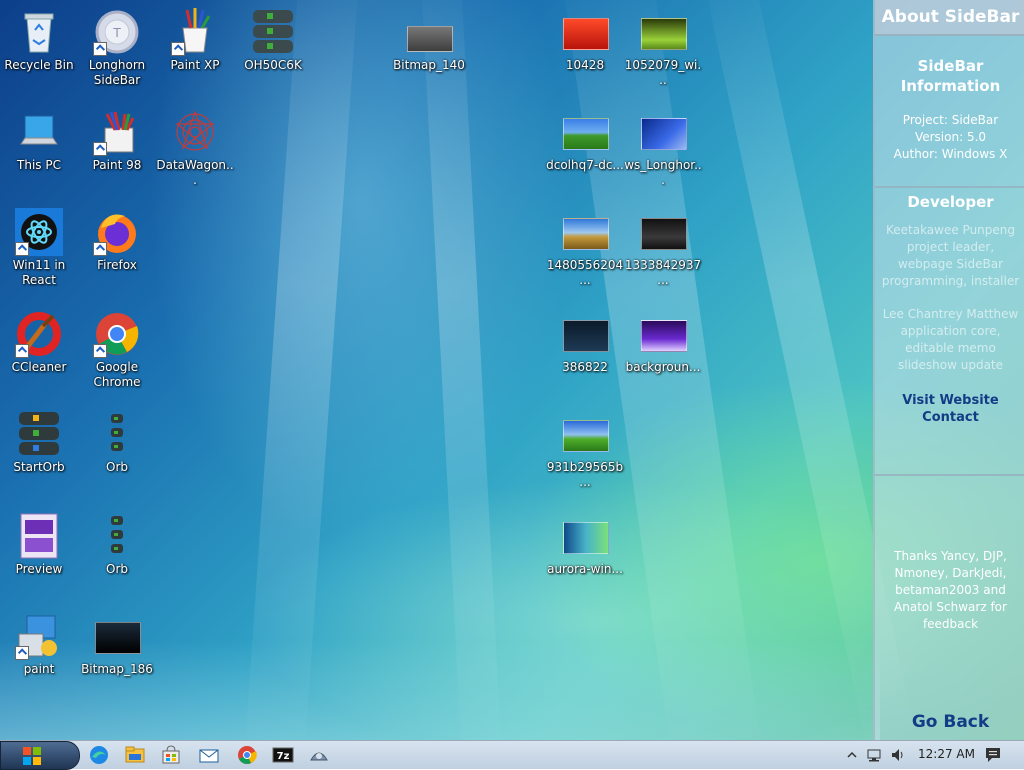  Describe the element at coordinates (117, 72) in the screenshot. I see `icon-label: Longhorn SideBar` at that location.